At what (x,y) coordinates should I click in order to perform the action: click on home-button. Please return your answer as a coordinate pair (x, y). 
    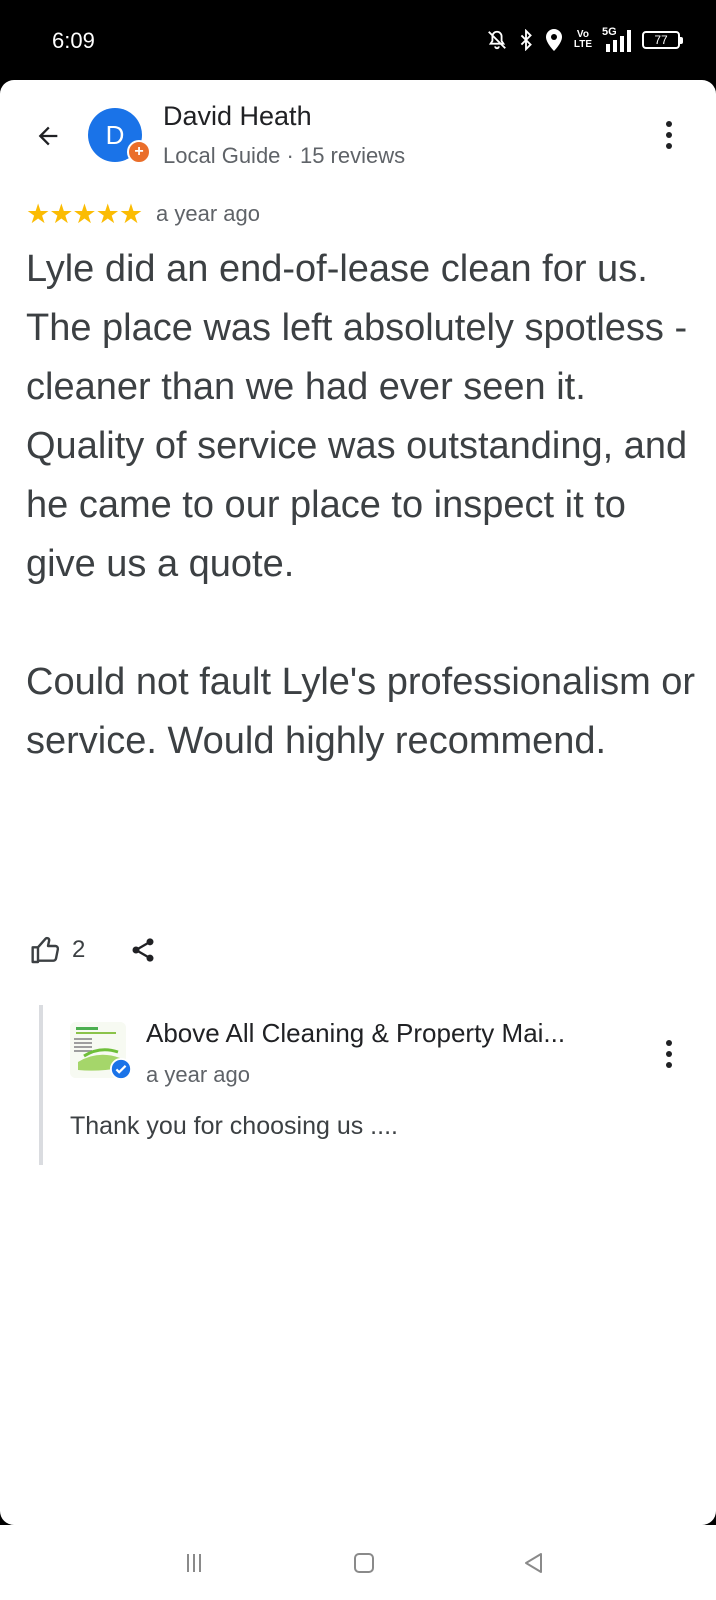
    Looking at the image, I should click on (364, 1563).